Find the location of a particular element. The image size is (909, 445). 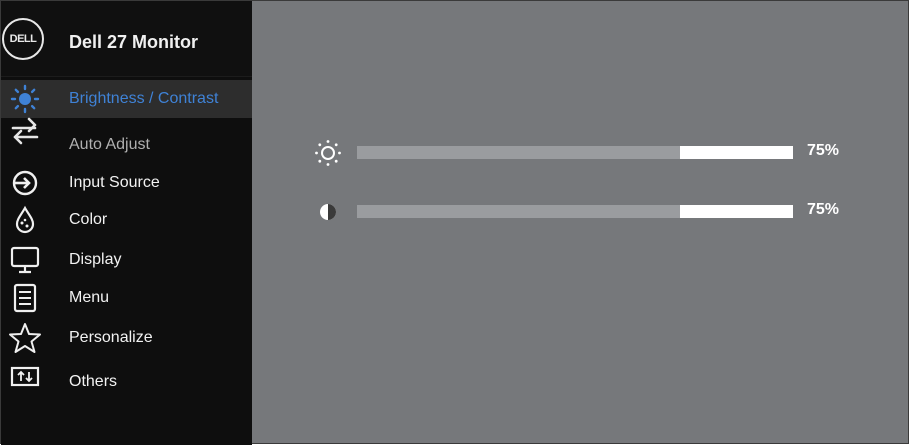

sidebar-item-label: Display is located at coordinates (95, 259).